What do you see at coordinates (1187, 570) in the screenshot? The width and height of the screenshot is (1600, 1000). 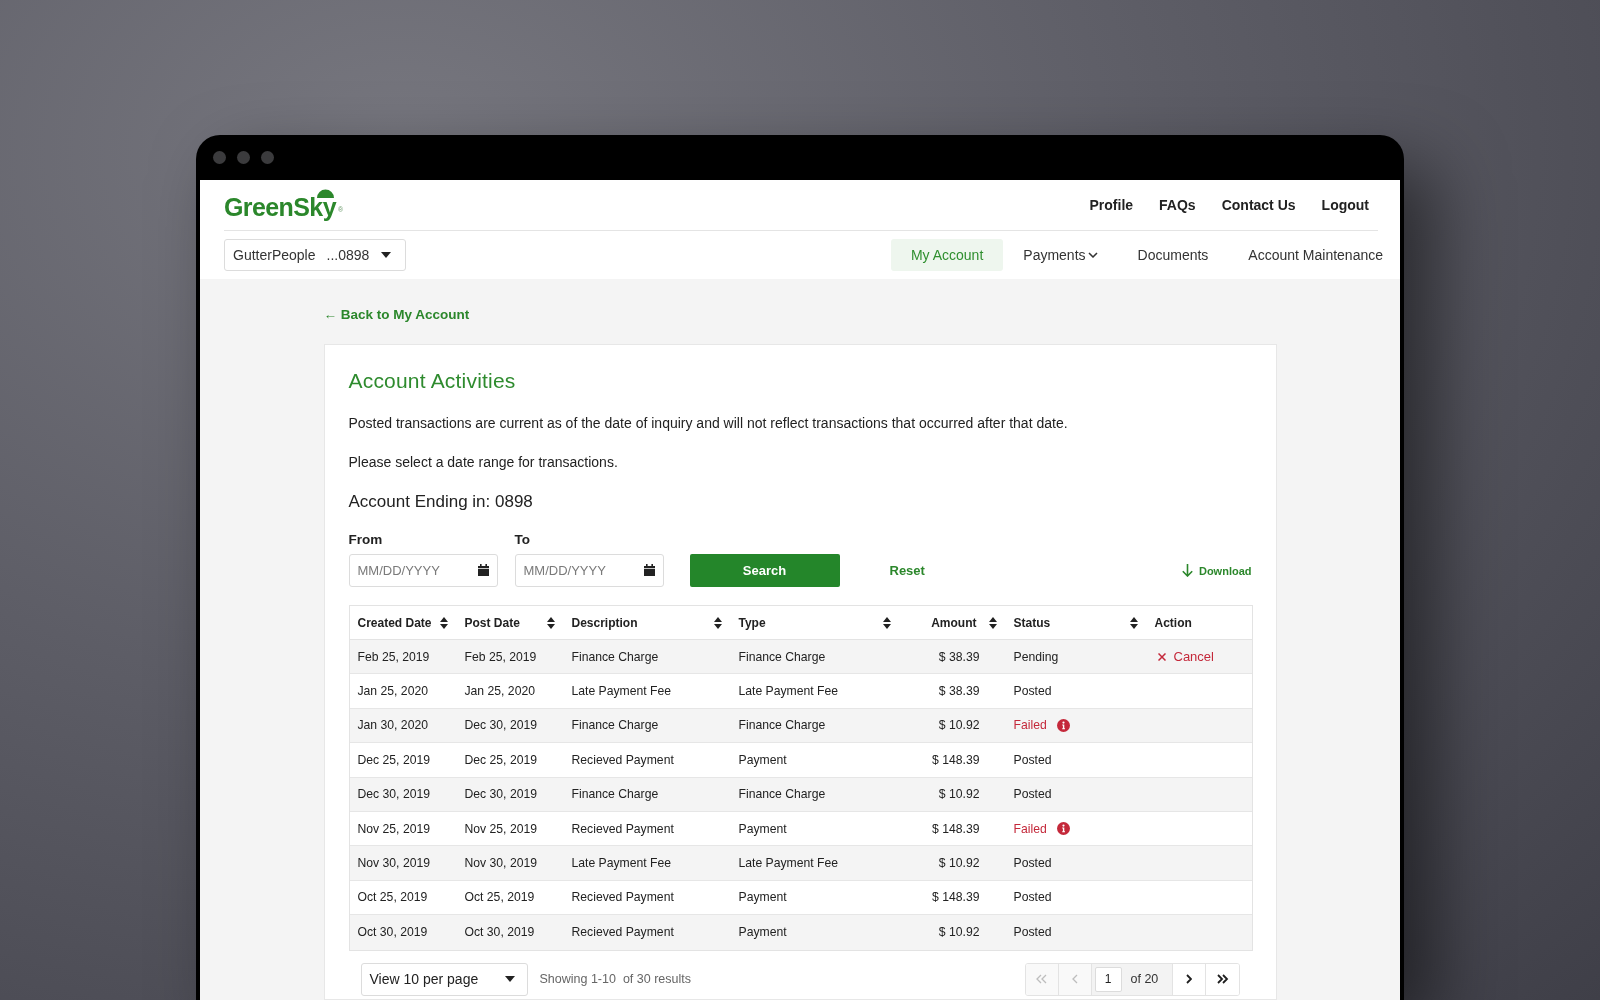 I see `download-arrow-icon` at bounding box center [1187, 570].